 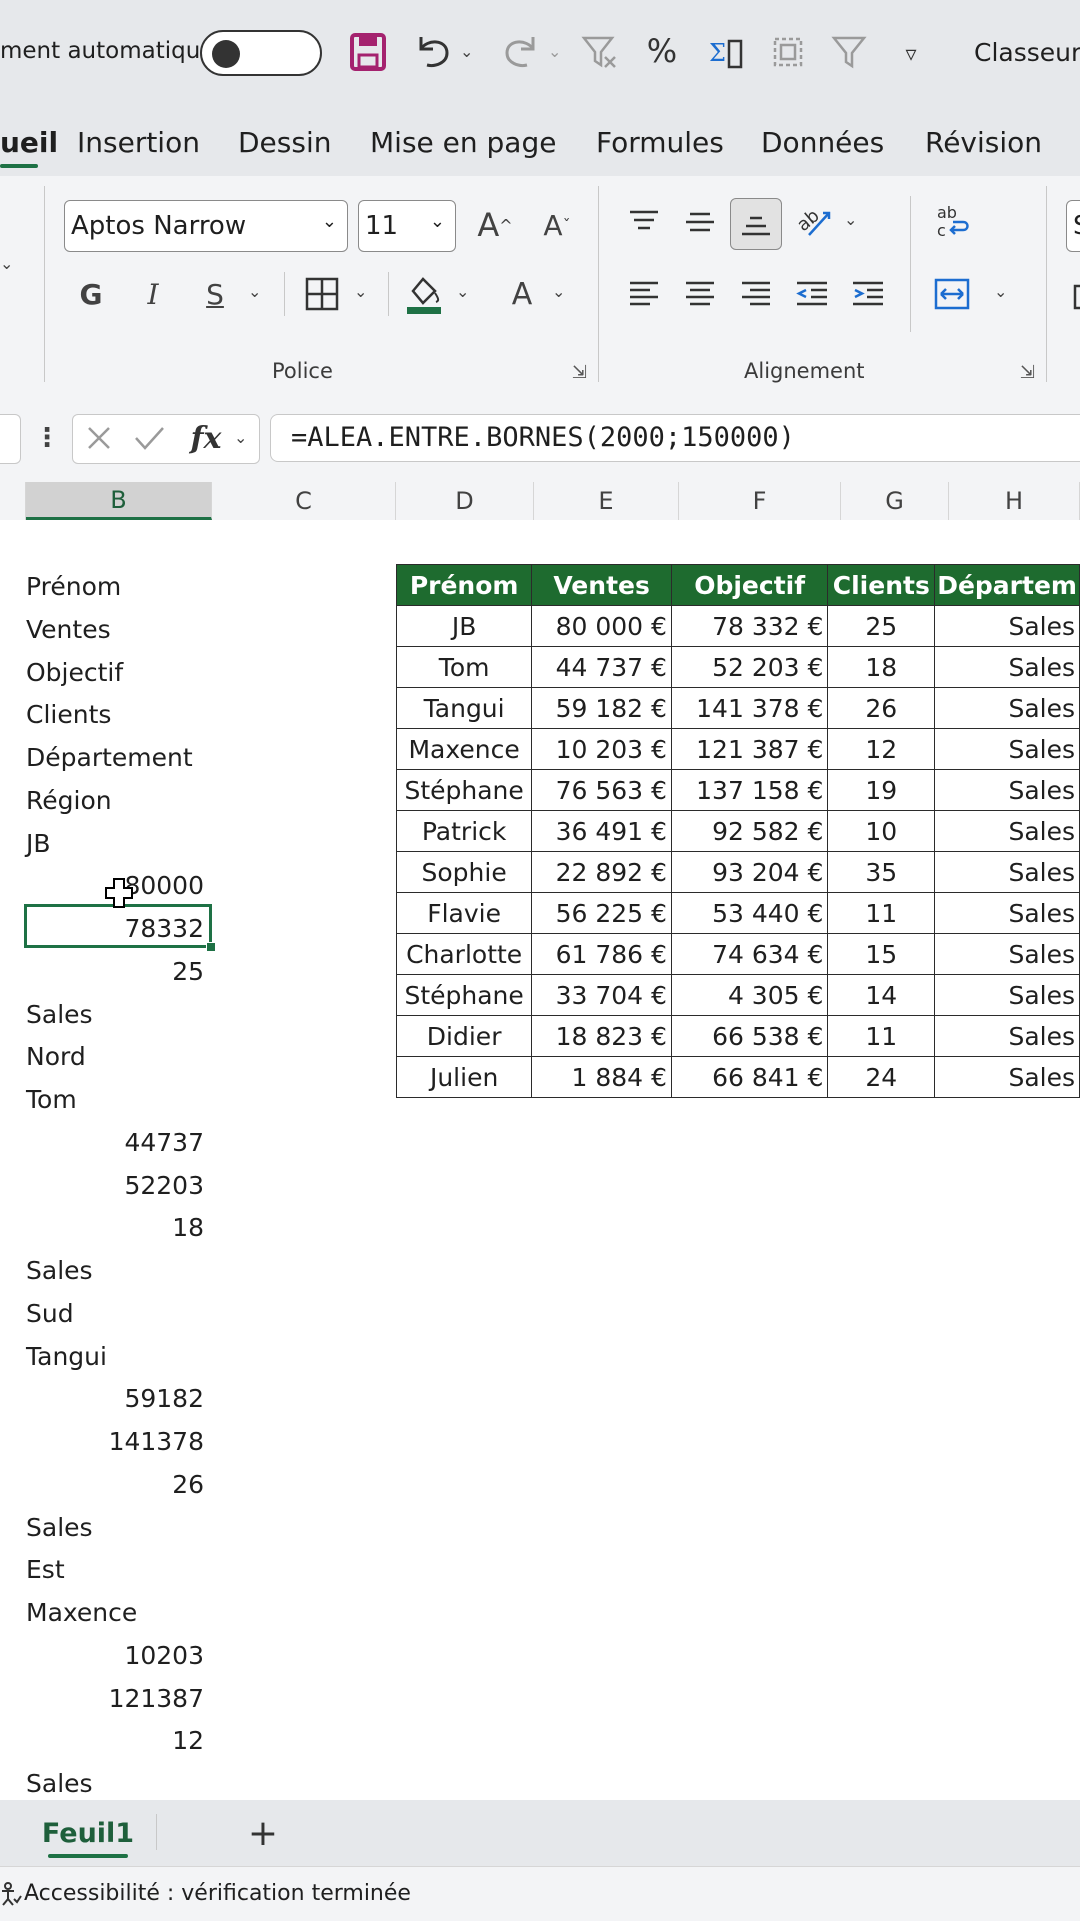 I want to click on undo-dropdown-chevron-icon: ⌄, so click(x=466, y=51).